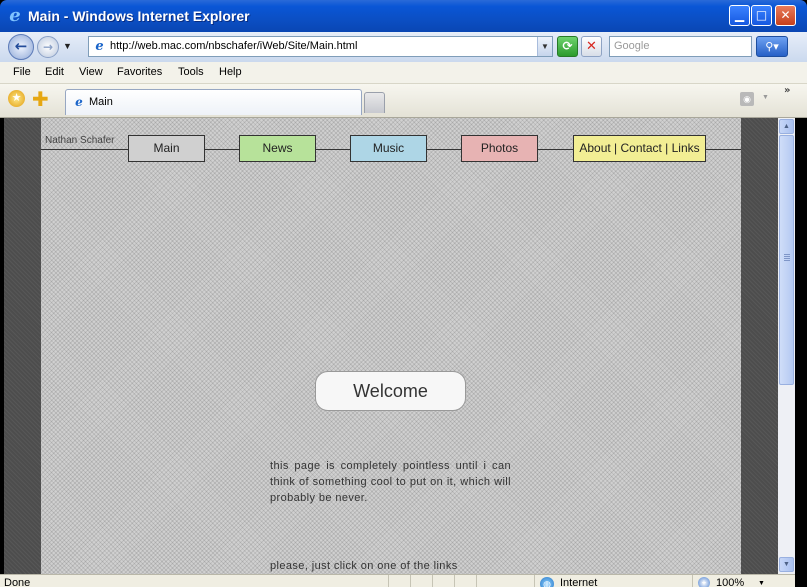 The height and width of the screenshot is (587, 807). I want to click on nav-link-photos: Photos, so click(499, 148).